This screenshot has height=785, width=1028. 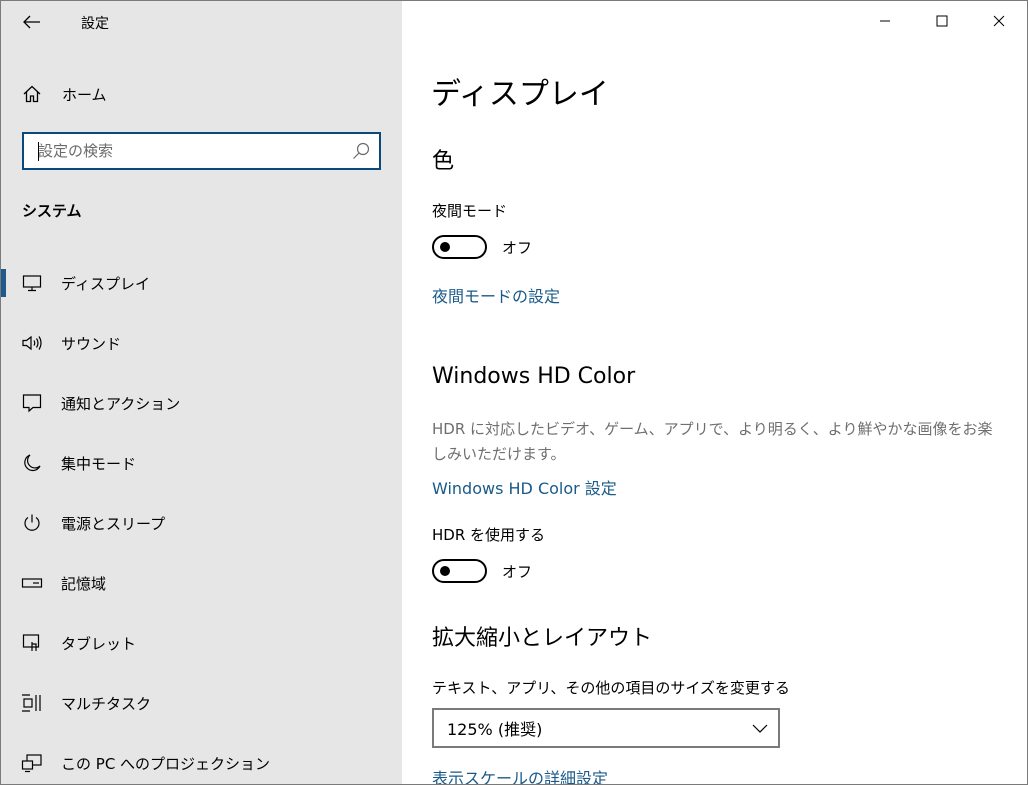 I want to click on multitask-icon, so click(x=32, y=703).